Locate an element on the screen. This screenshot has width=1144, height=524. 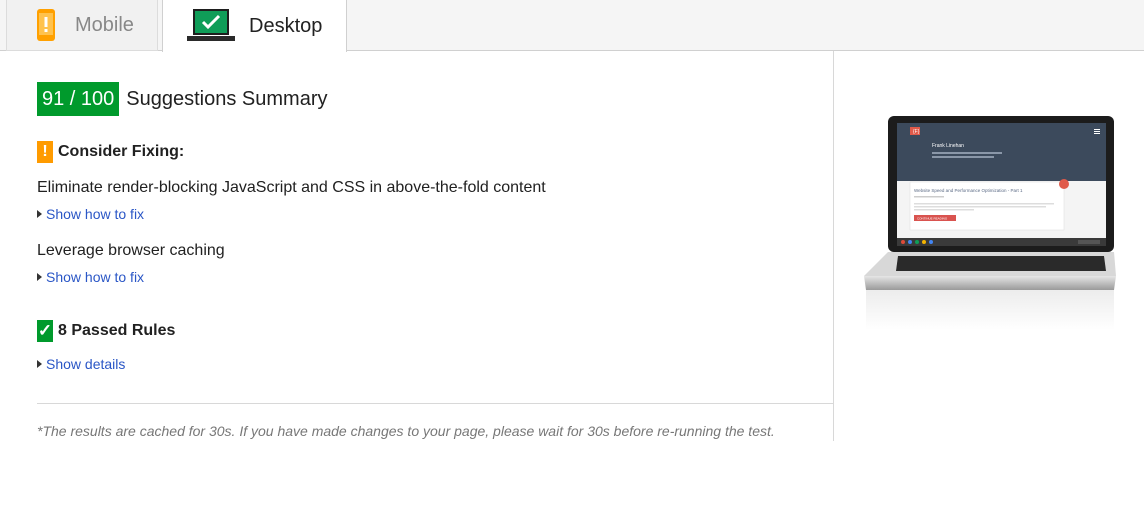
tab-bar: Mobile Desktop is located at coordinates (572, 26).